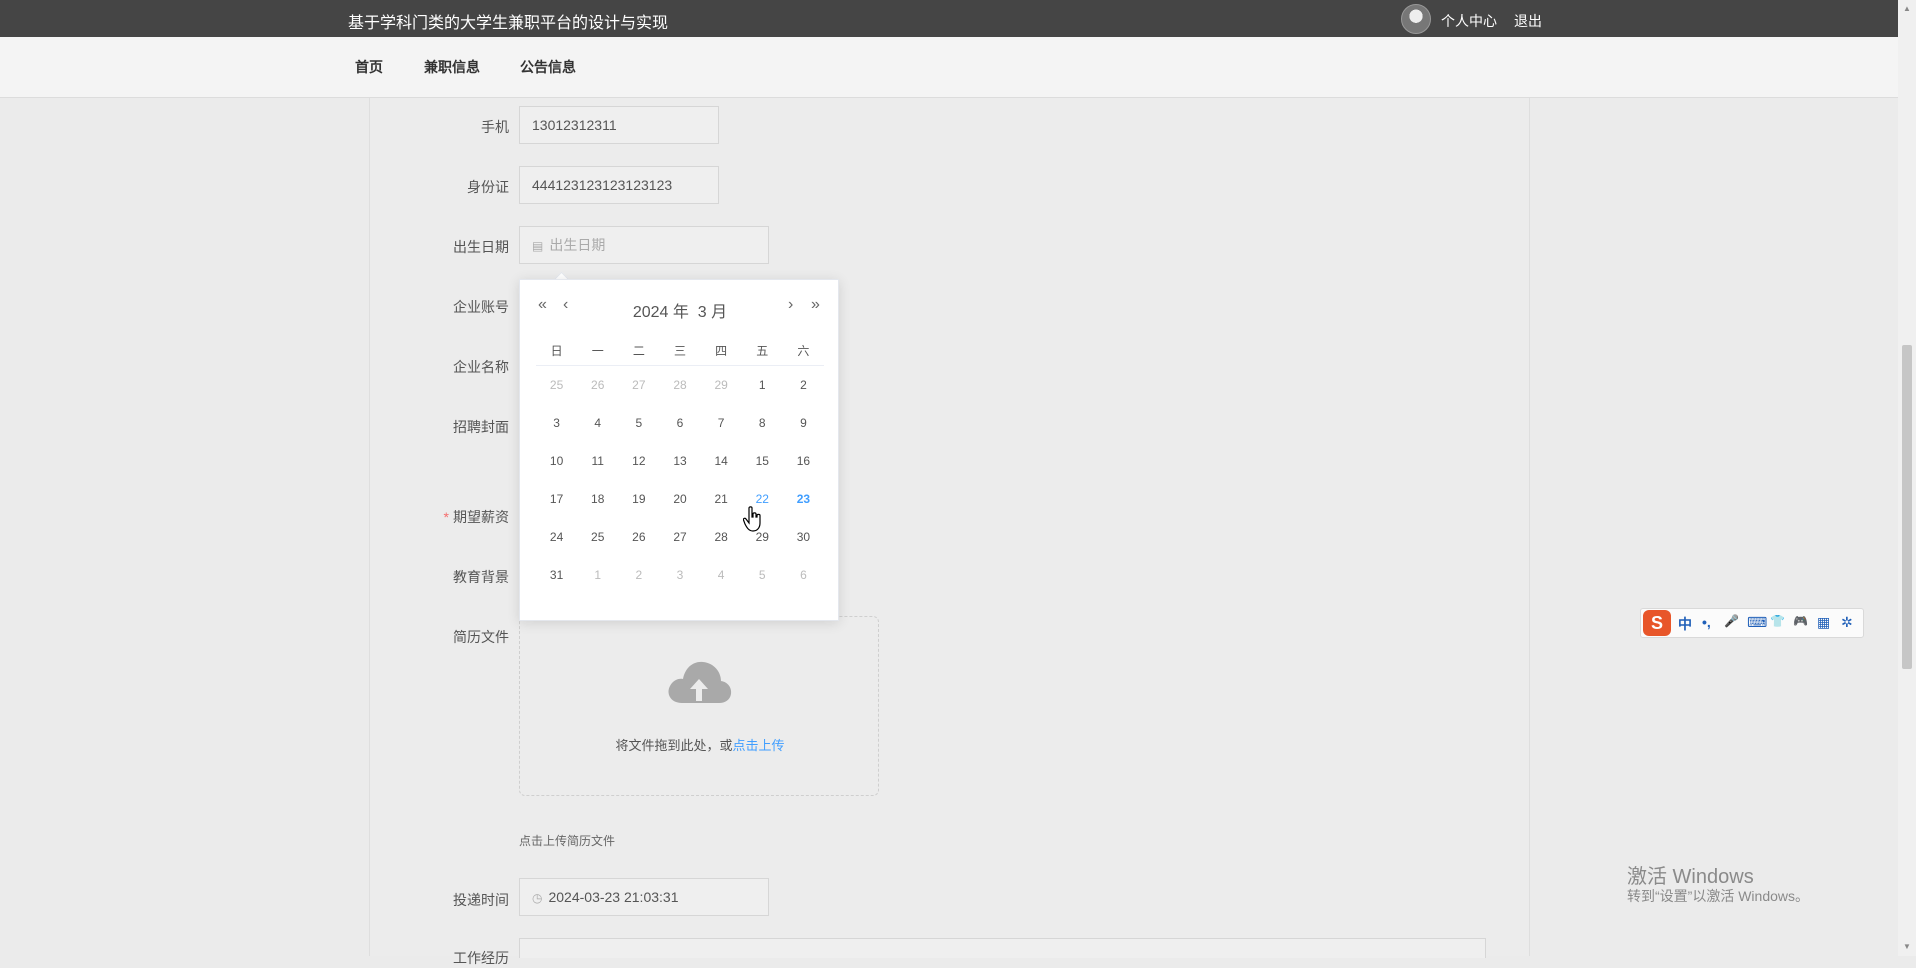  What do you see at coordinates (556, 499) in the screenshot?
I see `date-cell: 17` at bounding box center [556, 499].